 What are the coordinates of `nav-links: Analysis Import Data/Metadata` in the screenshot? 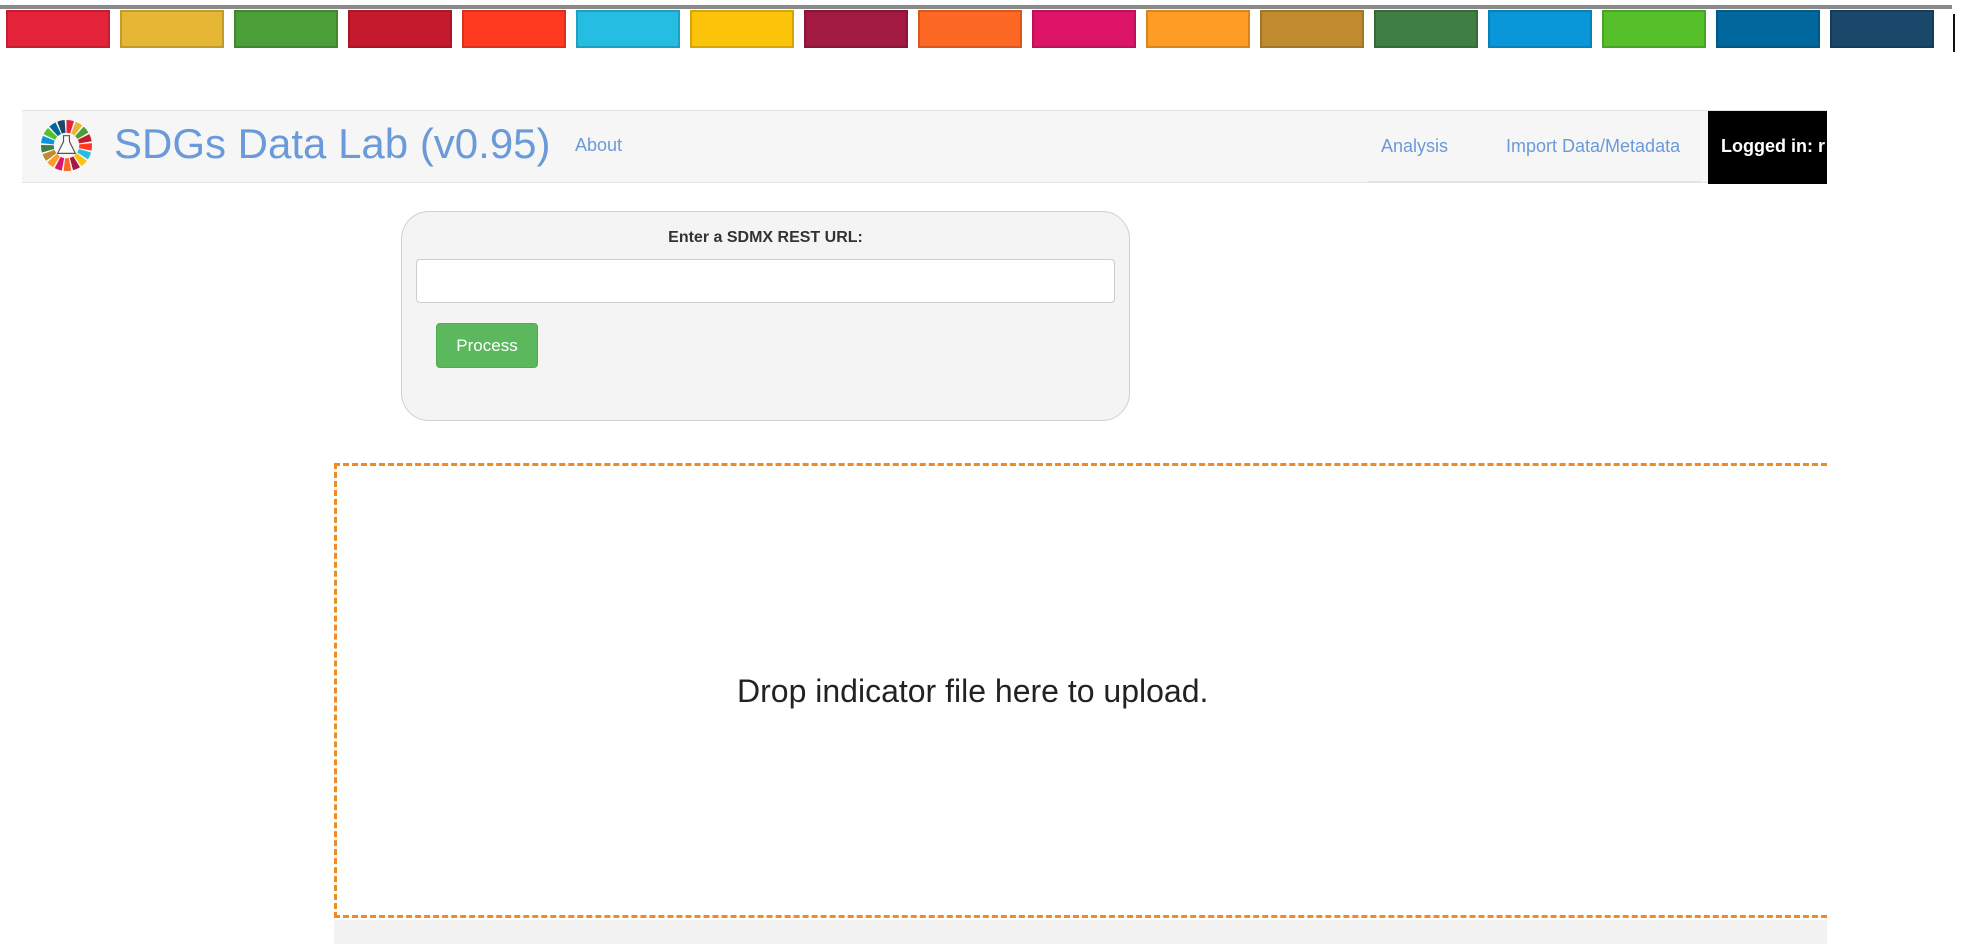 It's located at (1535, 147).